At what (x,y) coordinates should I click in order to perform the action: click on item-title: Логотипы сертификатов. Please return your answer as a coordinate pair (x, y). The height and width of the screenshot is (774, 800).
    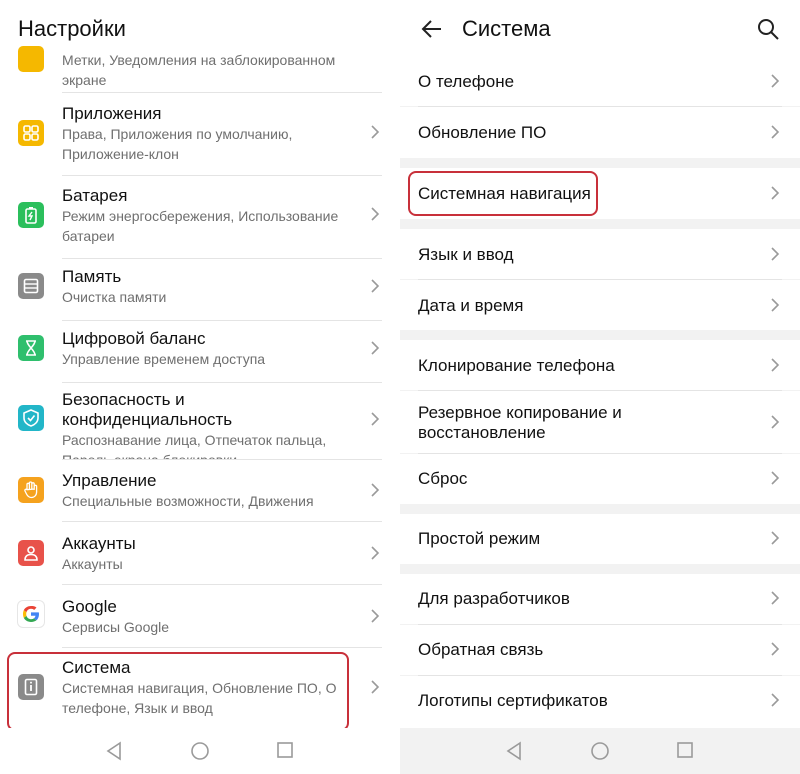
    Looking at the image, I should click on (513, 700).